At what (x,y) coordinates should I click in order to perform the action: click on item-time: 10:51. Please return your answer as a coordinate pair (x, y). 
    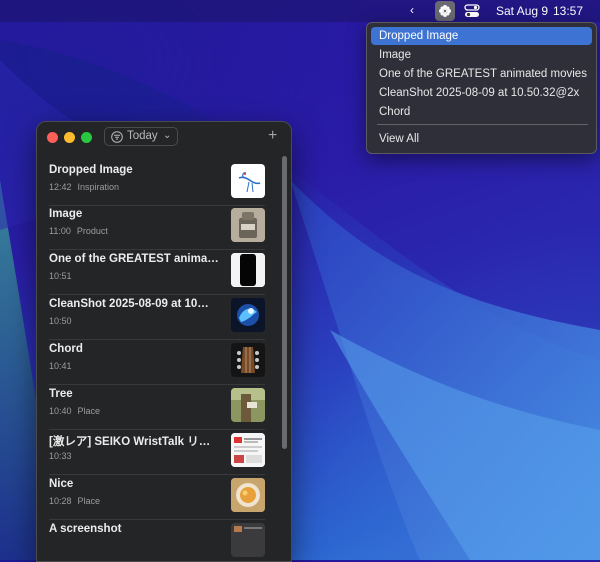
    Looking at the image, I should click on (60, 276).